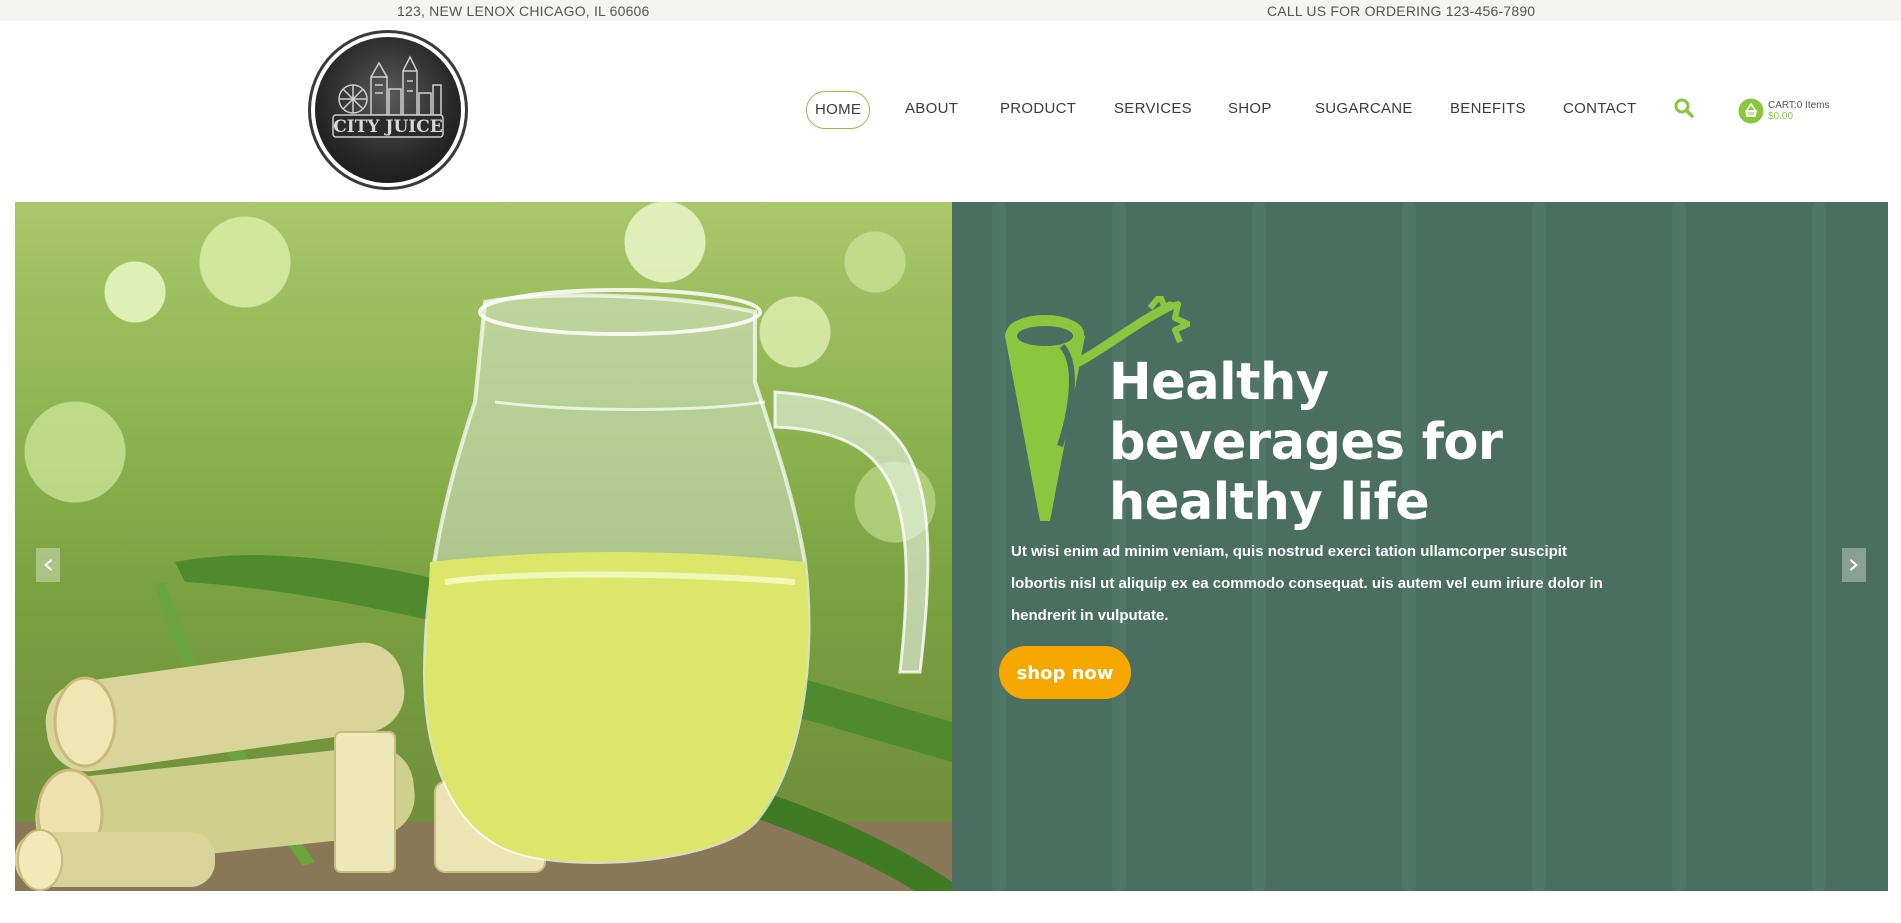 The image size is (1901, 923). I want to click on logo-text: CITY JUICE, so click(388, 127).